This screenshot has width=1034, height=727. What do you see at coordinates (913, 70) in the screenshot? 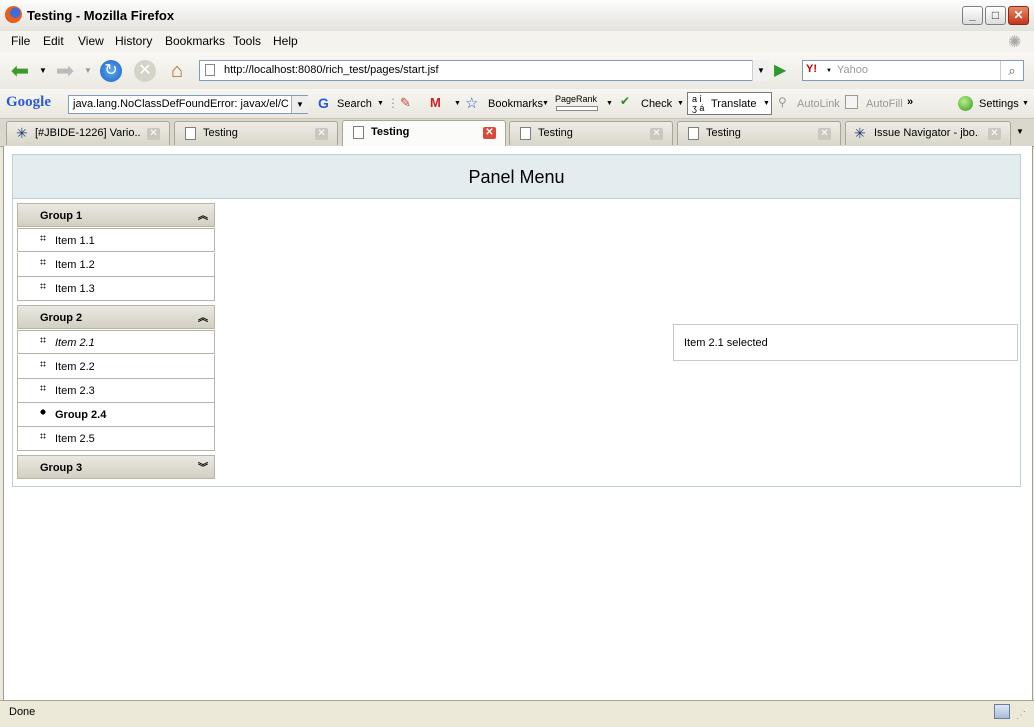
I see `search-box: Y! ▼ Yahoo ⌕` at bounding box center [913, 70].